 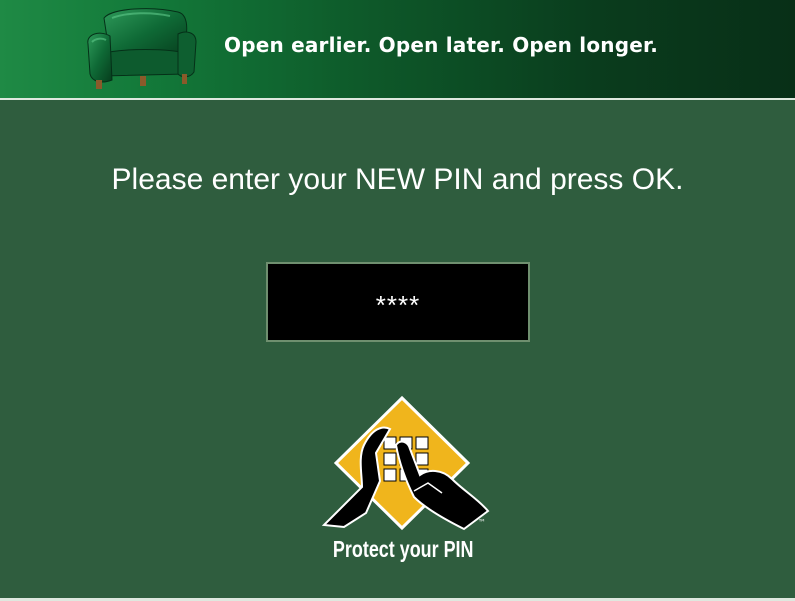 What do you see at coordinates (142, 48) in the screenshot?
I see `armchair-icon` at bounding box center [142, 48].